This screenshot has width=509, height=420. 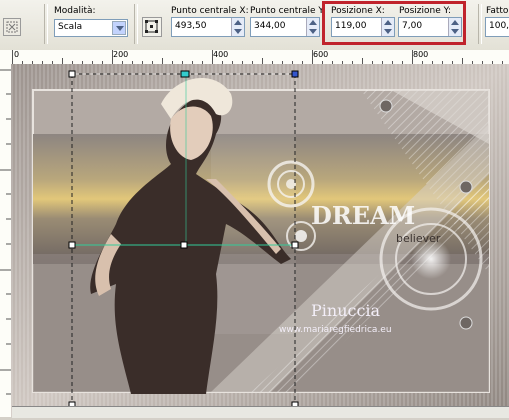 I want to click on center-pick-icon, so click(x=151, y=26).